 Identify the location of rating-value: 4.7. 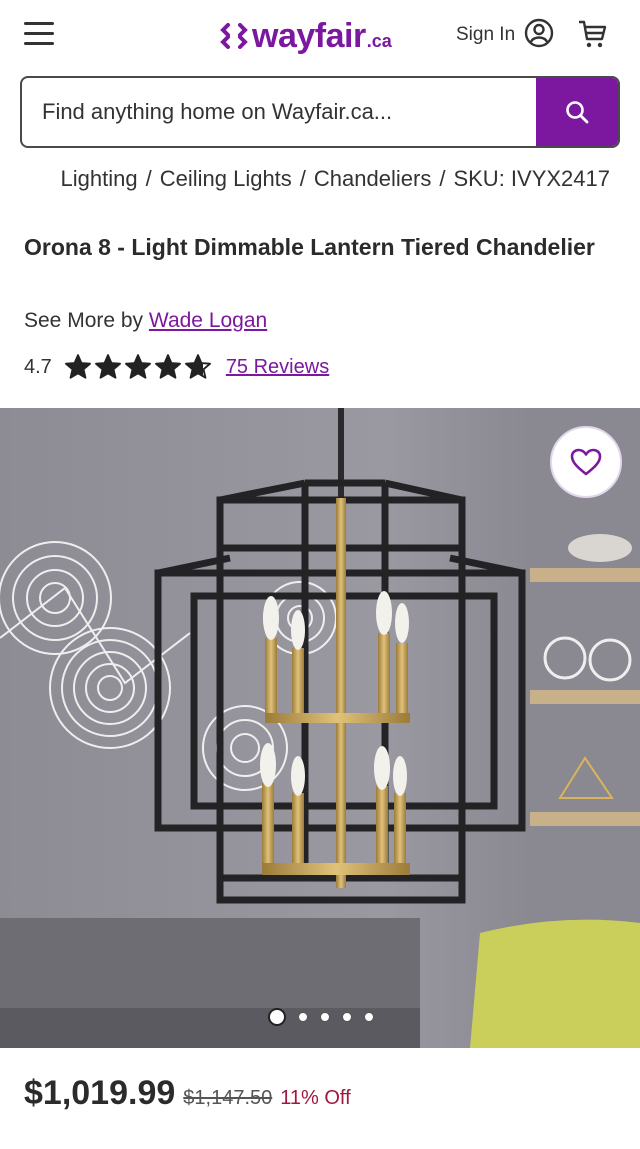
(38, 366).